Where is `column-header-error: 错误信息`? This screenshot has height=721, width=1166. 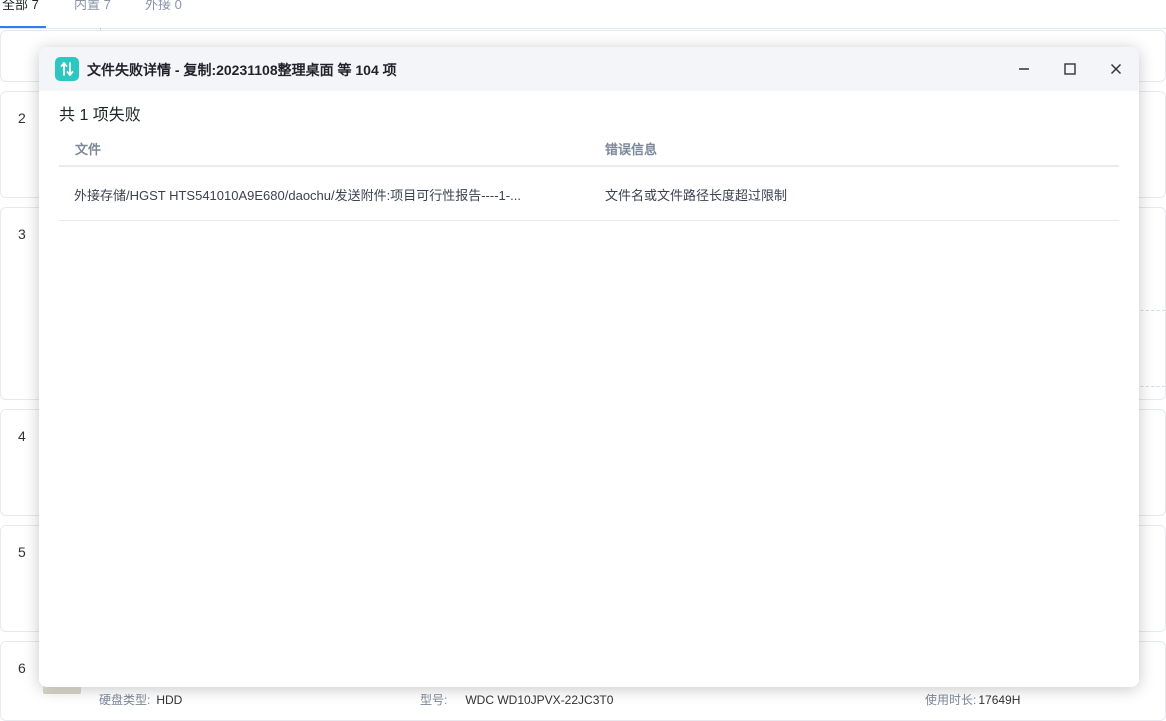 column-header-error: 错误信息 is located at coordinates (631, 149).